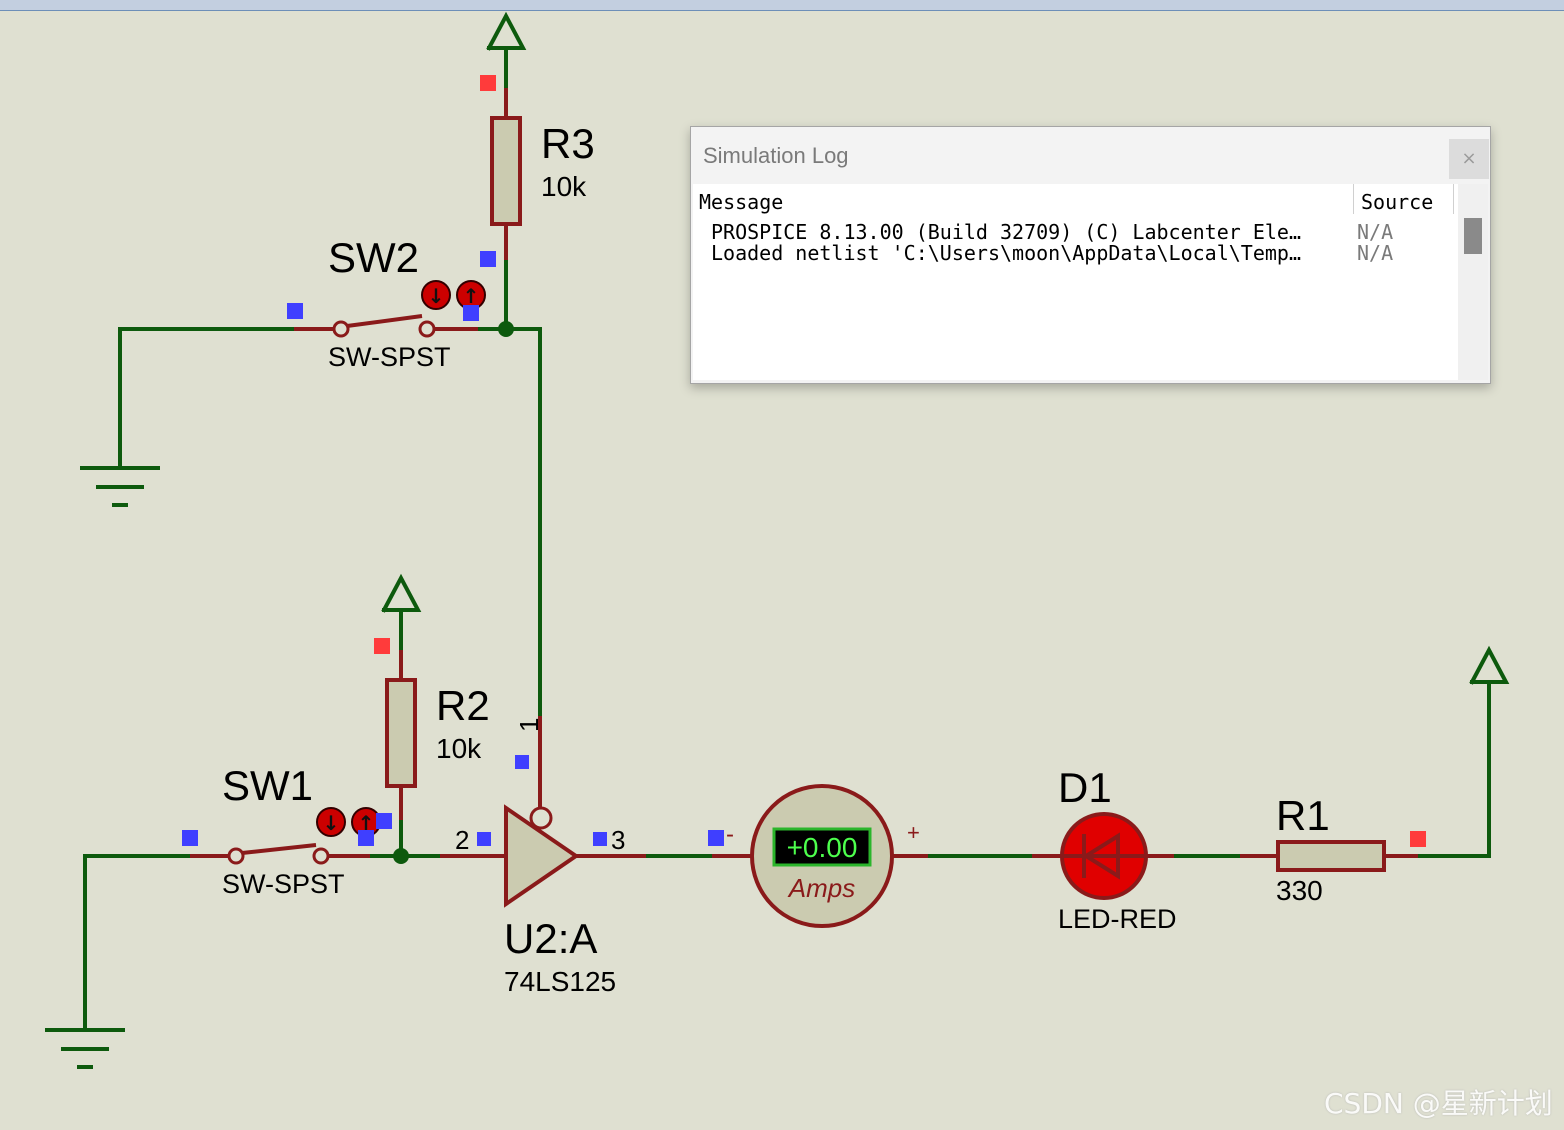 This screenshot has height=1130, width=1564. I want to click on output-chain: +0.00 Amps - + D1 LED-RED R1 330, so click(1078, 789).